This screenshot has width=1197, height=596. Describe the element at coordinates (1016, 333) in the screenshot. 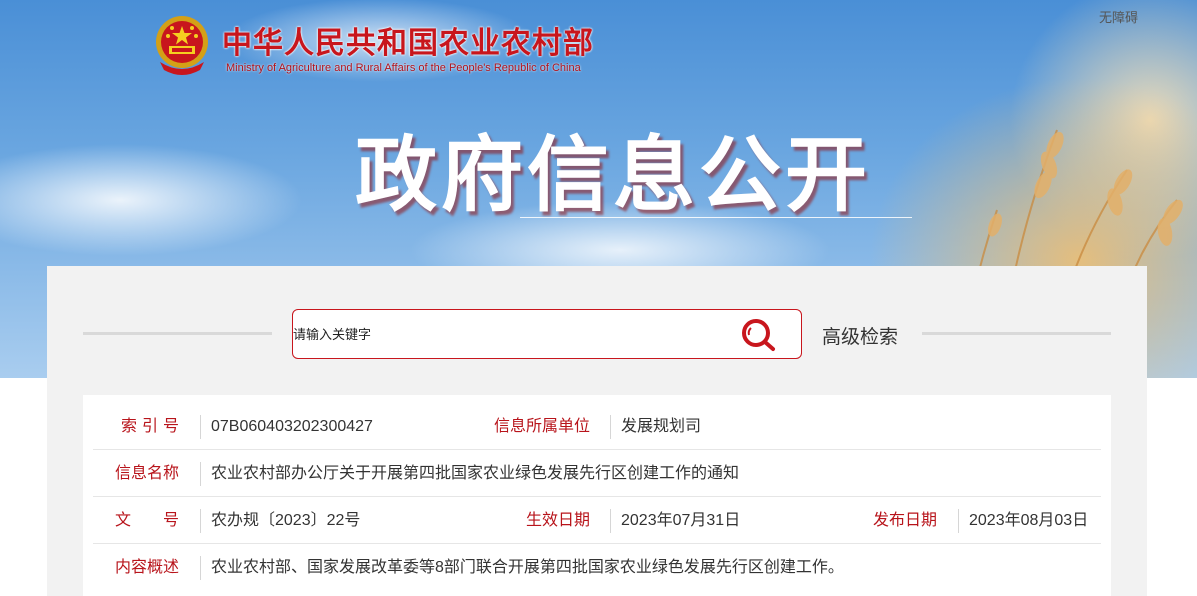

I see `search-divider-right` at that location.